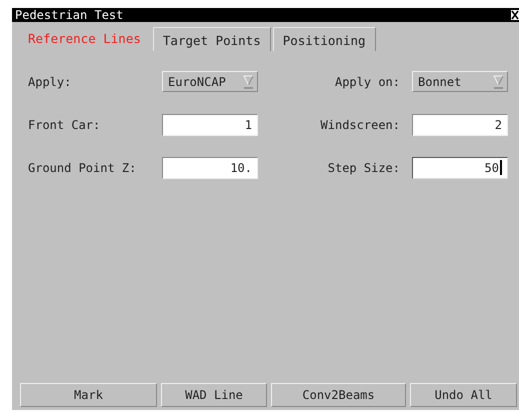  Describe the element at coordinates (367, 82) in the screenshot. I see `field-label: Apply on:` at that location.